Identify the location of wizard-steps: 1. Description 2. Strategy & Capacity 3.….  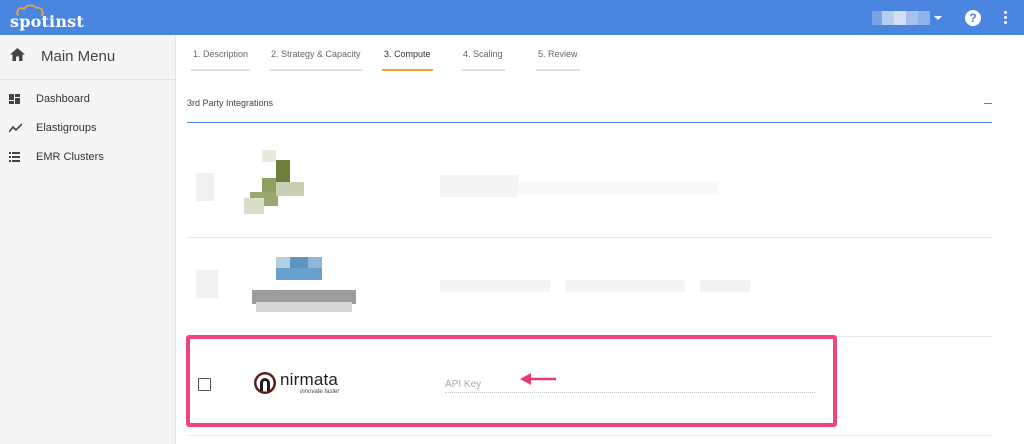
(604, 57).